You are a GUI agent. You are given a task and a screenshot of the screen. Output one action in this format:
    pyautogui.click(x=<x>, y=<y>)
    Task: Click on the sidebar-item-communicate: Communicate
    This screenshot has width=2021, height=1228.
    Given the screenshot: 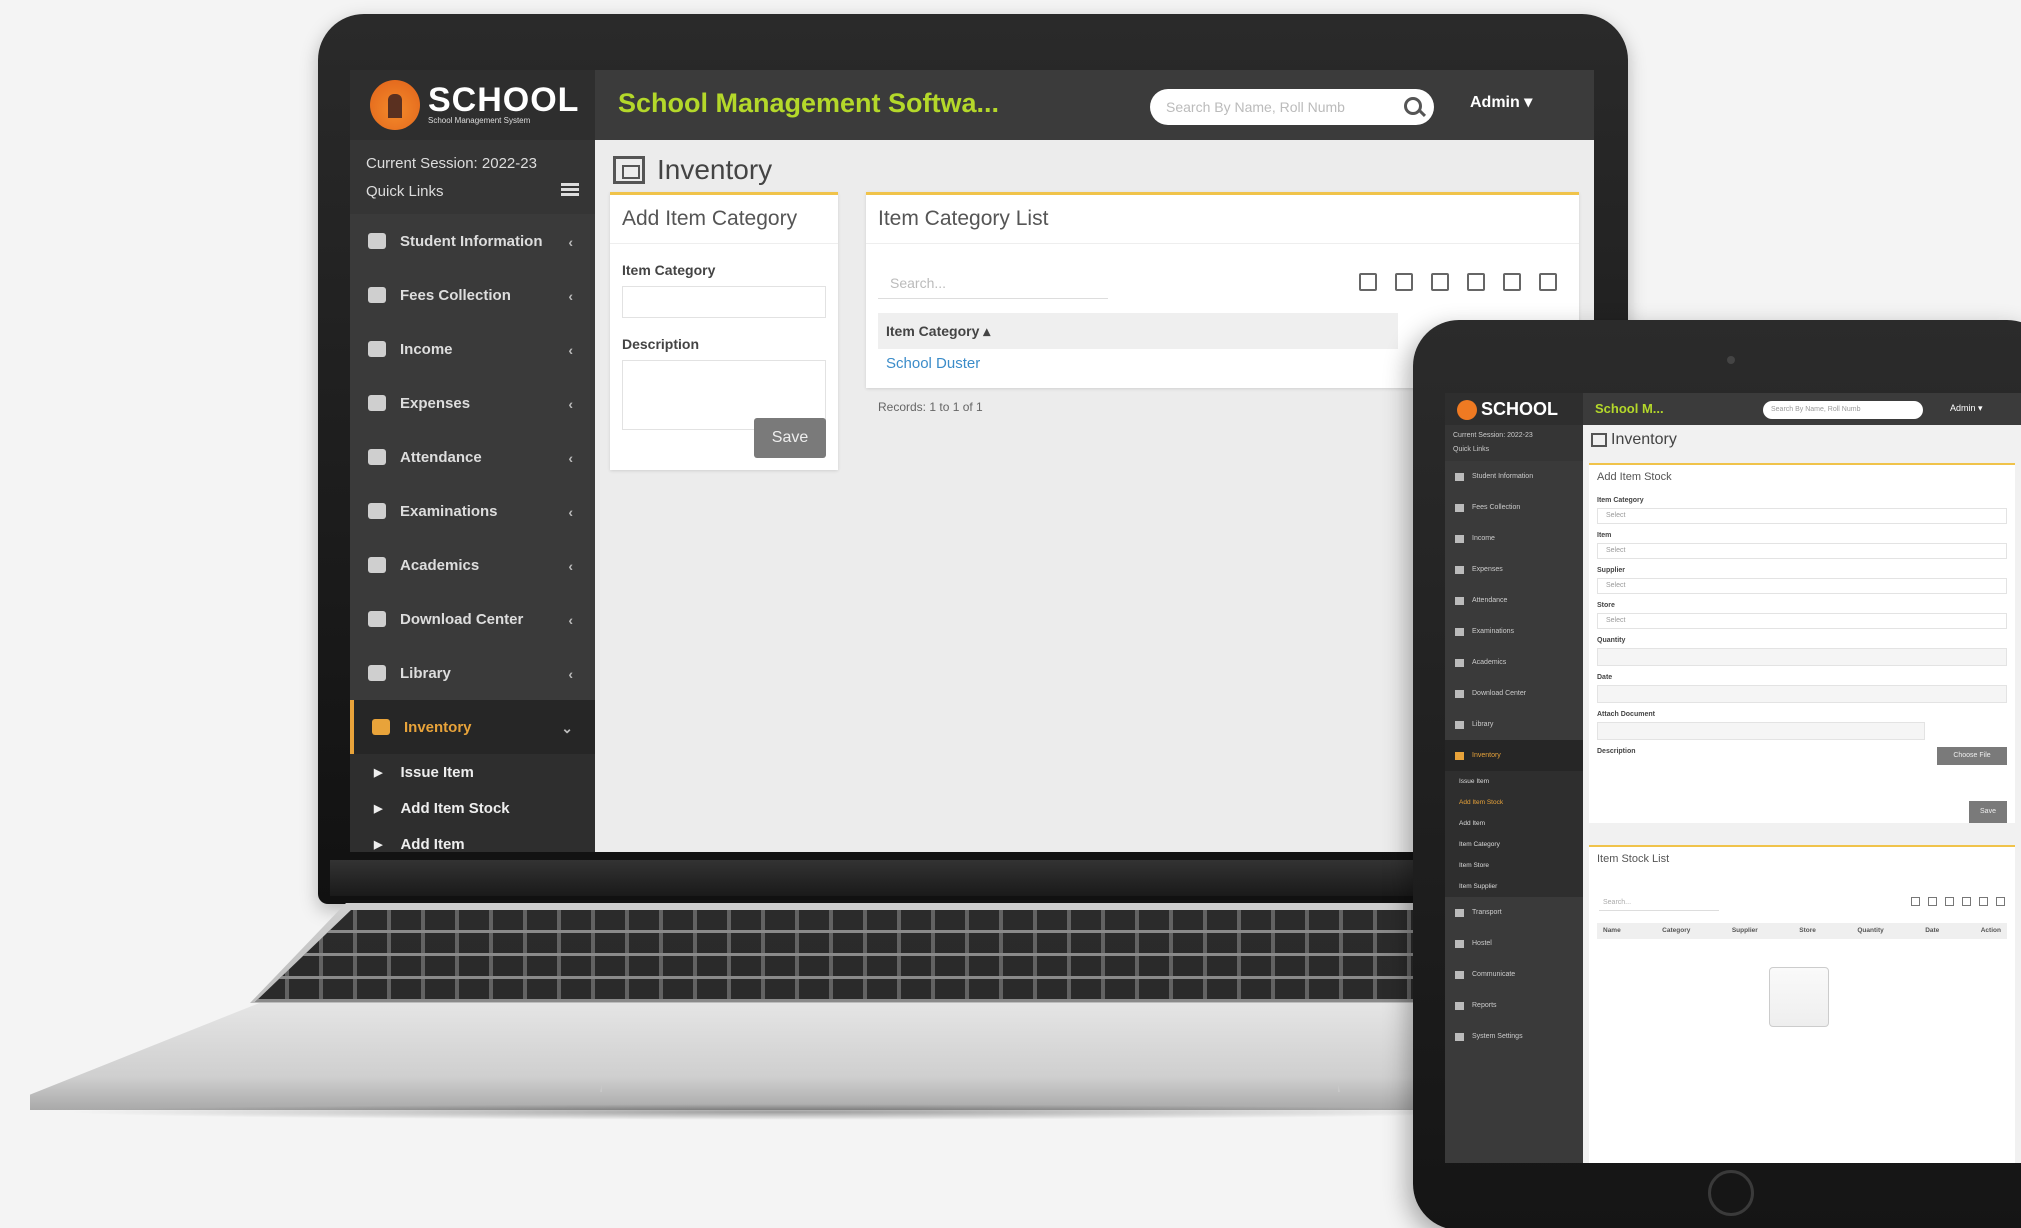 What is the action you would take?
    pyautogui.click(x=1514, y=974)
    